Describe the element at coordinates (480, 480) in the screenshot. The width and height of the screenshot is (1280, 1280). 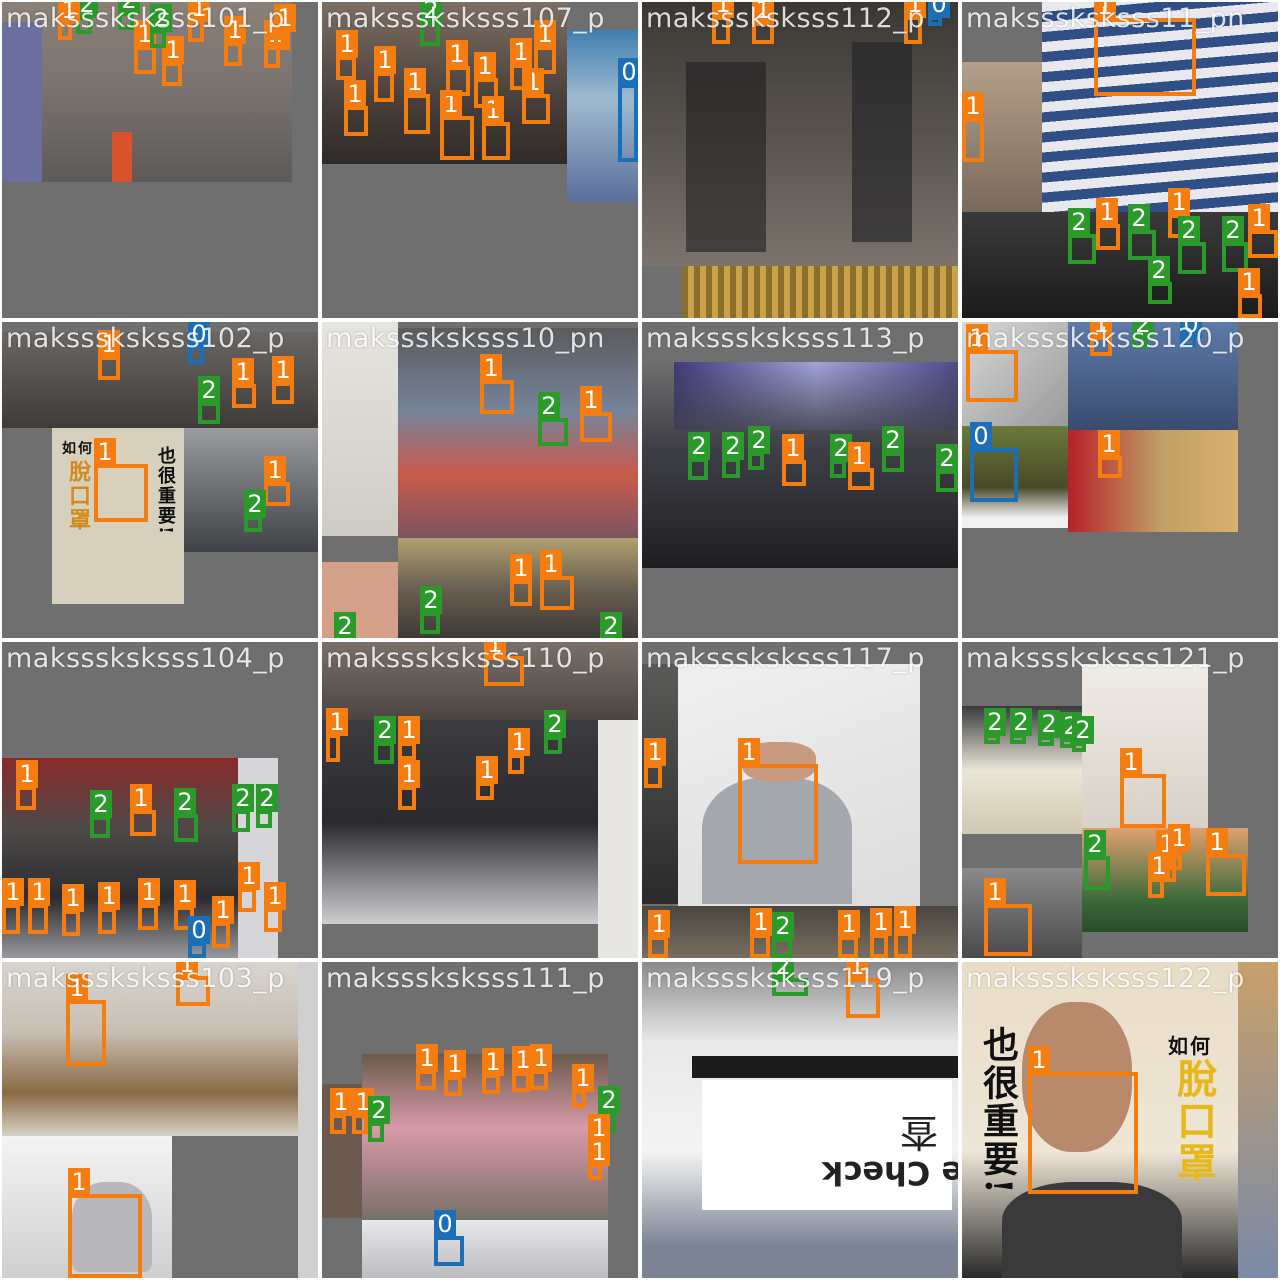
I see `tile: 1 2 1 1 1 2 2 2 maksssksksss10_pn` at that location.